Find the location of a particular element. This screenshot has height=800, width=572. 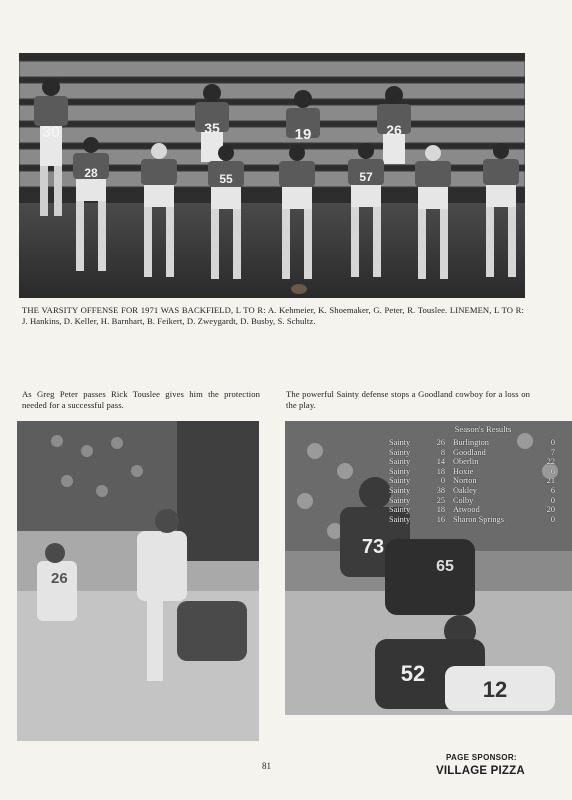

opponent-name: Hoxie is located at coordinates (463, 471).